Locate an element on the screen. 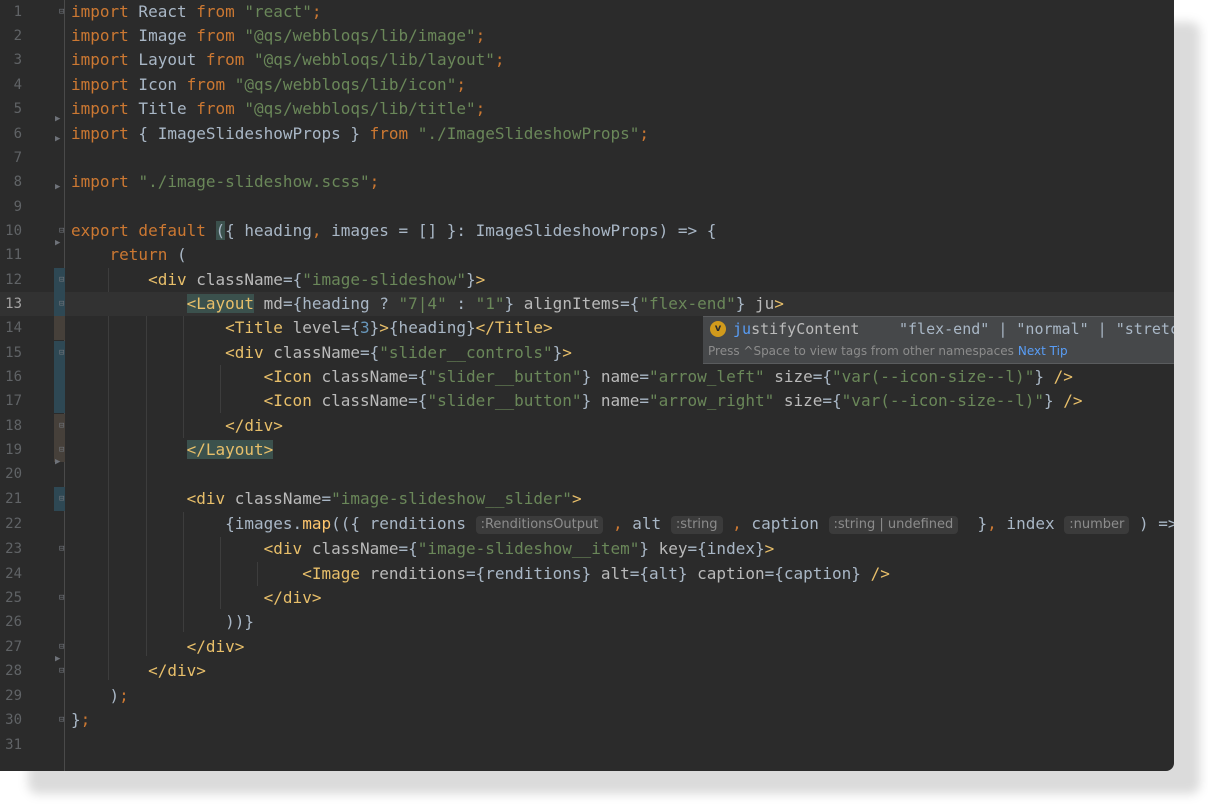 The image size is (1208, 805). line-number: 14 is located at coordinates (13, 328).